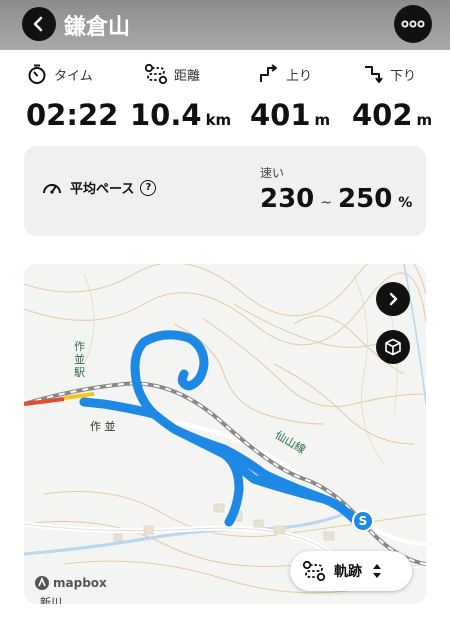 The width and height of the screenshot is (450, 618). Describe the element at coordinates (348, 572) in the screenshot. I see `track-mode-label: 軌跡` at that location.